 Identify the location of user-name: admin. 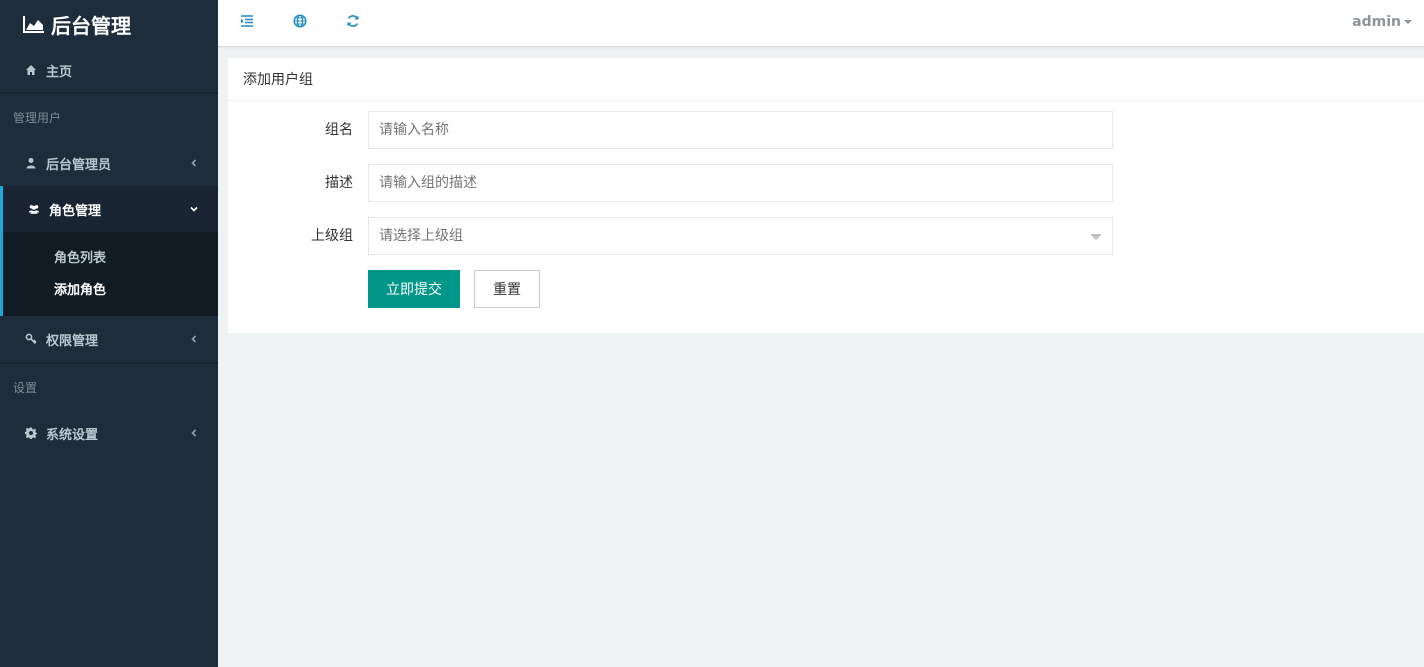
(1376, 22).